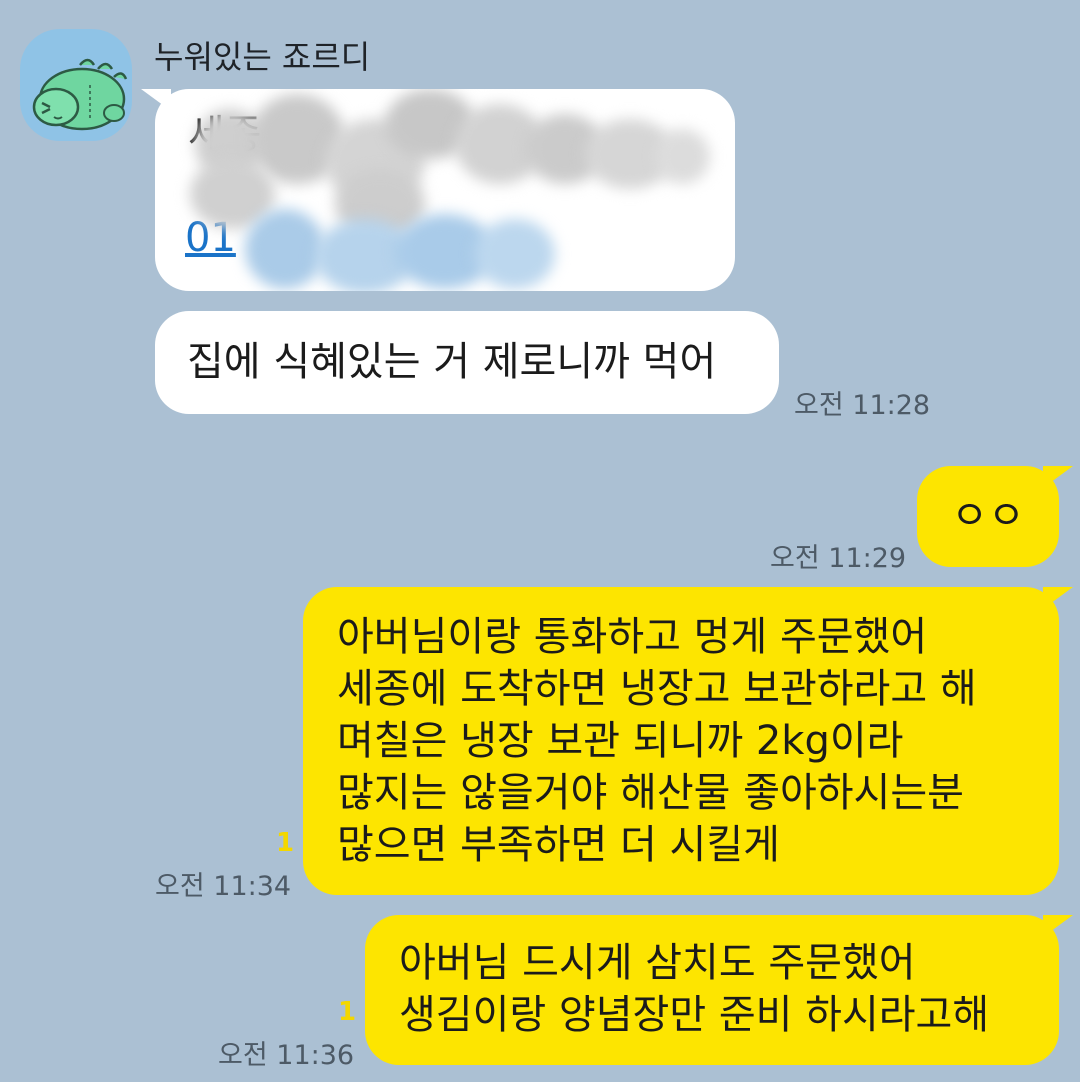 Image resolution: width=1080 pixels, height=1082 pixels. What do you see at coordinates (452, 362) in the screenshot?
I see `message-text: 집에 식혜있는 거 제로니까 먹어` at bounding box center [452, 362].